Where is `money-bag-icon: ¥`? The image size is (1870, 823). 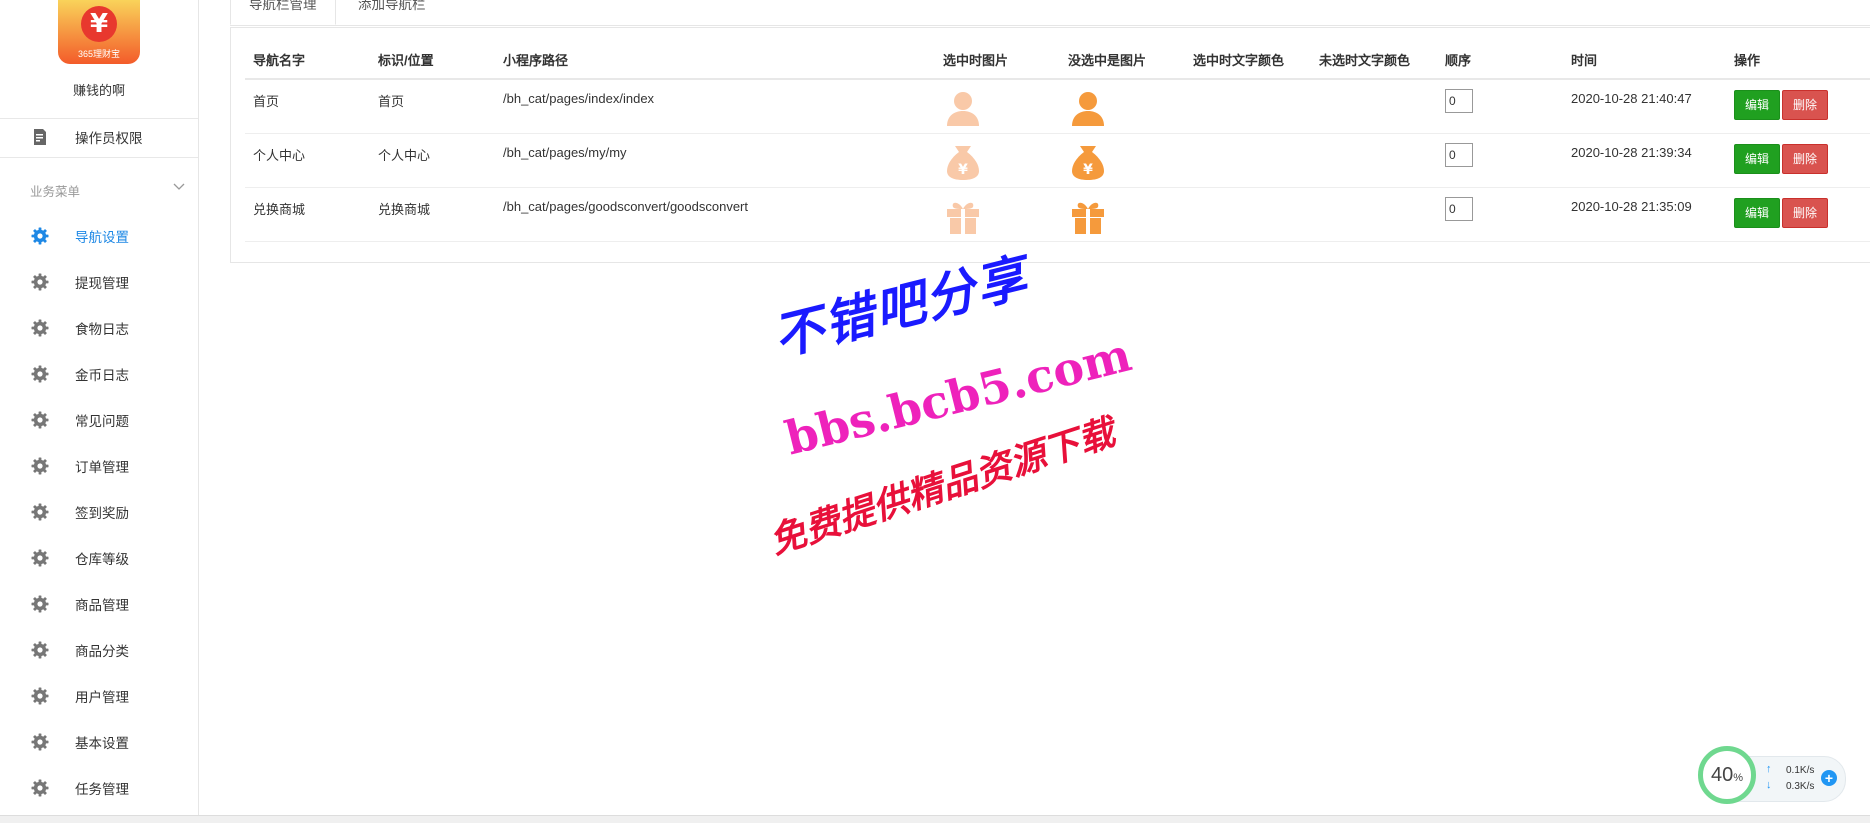 money-bag-icon: ¥ is located at coordinates (963, 165).